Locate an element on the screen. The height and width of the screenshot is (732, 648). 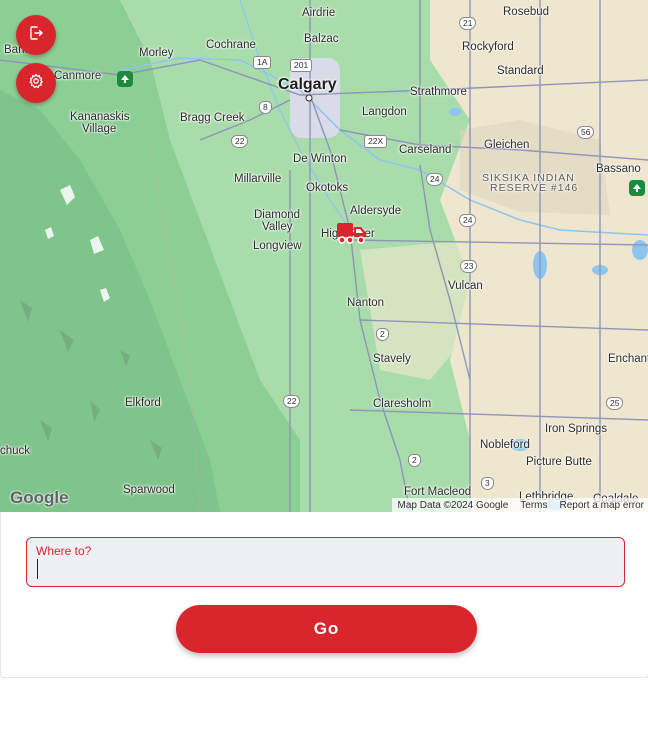
place-label: Valley is located at coordinates (277, 227).